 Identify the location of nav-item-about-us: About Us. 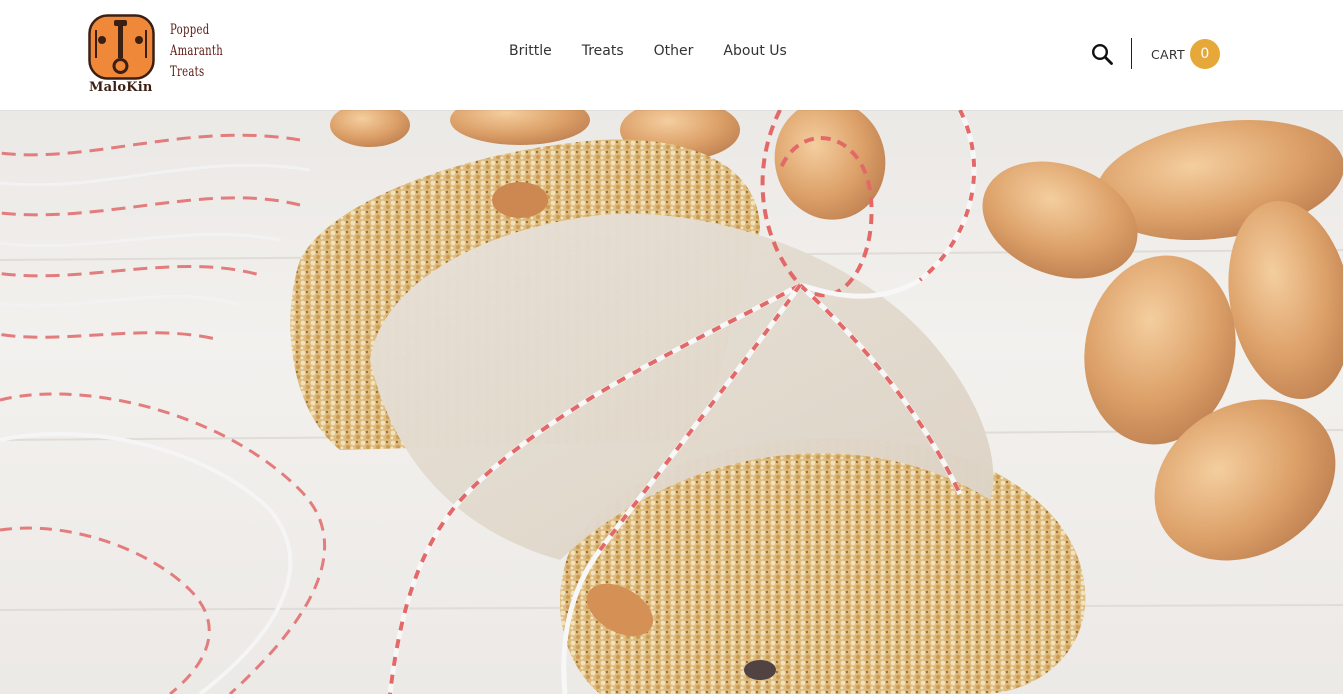
(754, 51).